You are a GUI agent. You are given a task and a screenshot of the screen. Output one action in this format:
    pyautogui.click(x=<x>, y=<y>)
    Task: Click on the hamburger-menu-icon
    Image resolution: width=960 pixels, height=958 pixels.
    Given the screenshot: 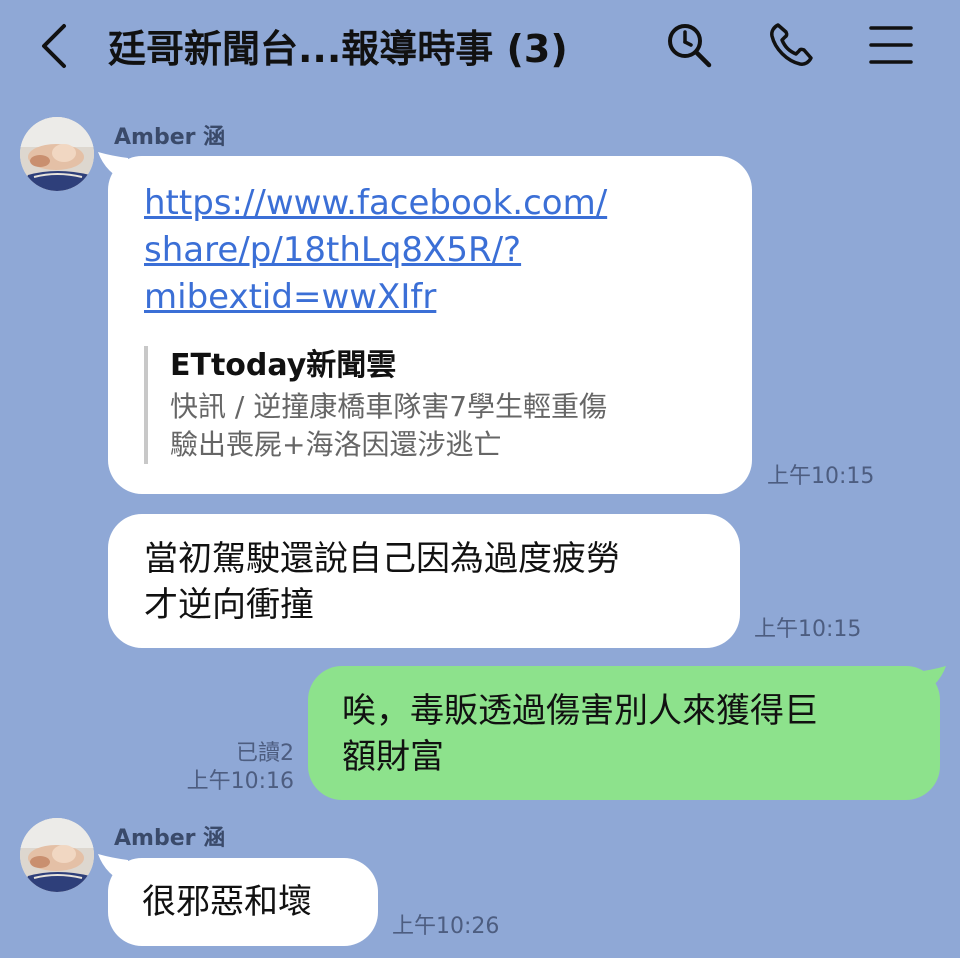 What is the action you would take?
    pyautogui.click(x=891, y=45)
    